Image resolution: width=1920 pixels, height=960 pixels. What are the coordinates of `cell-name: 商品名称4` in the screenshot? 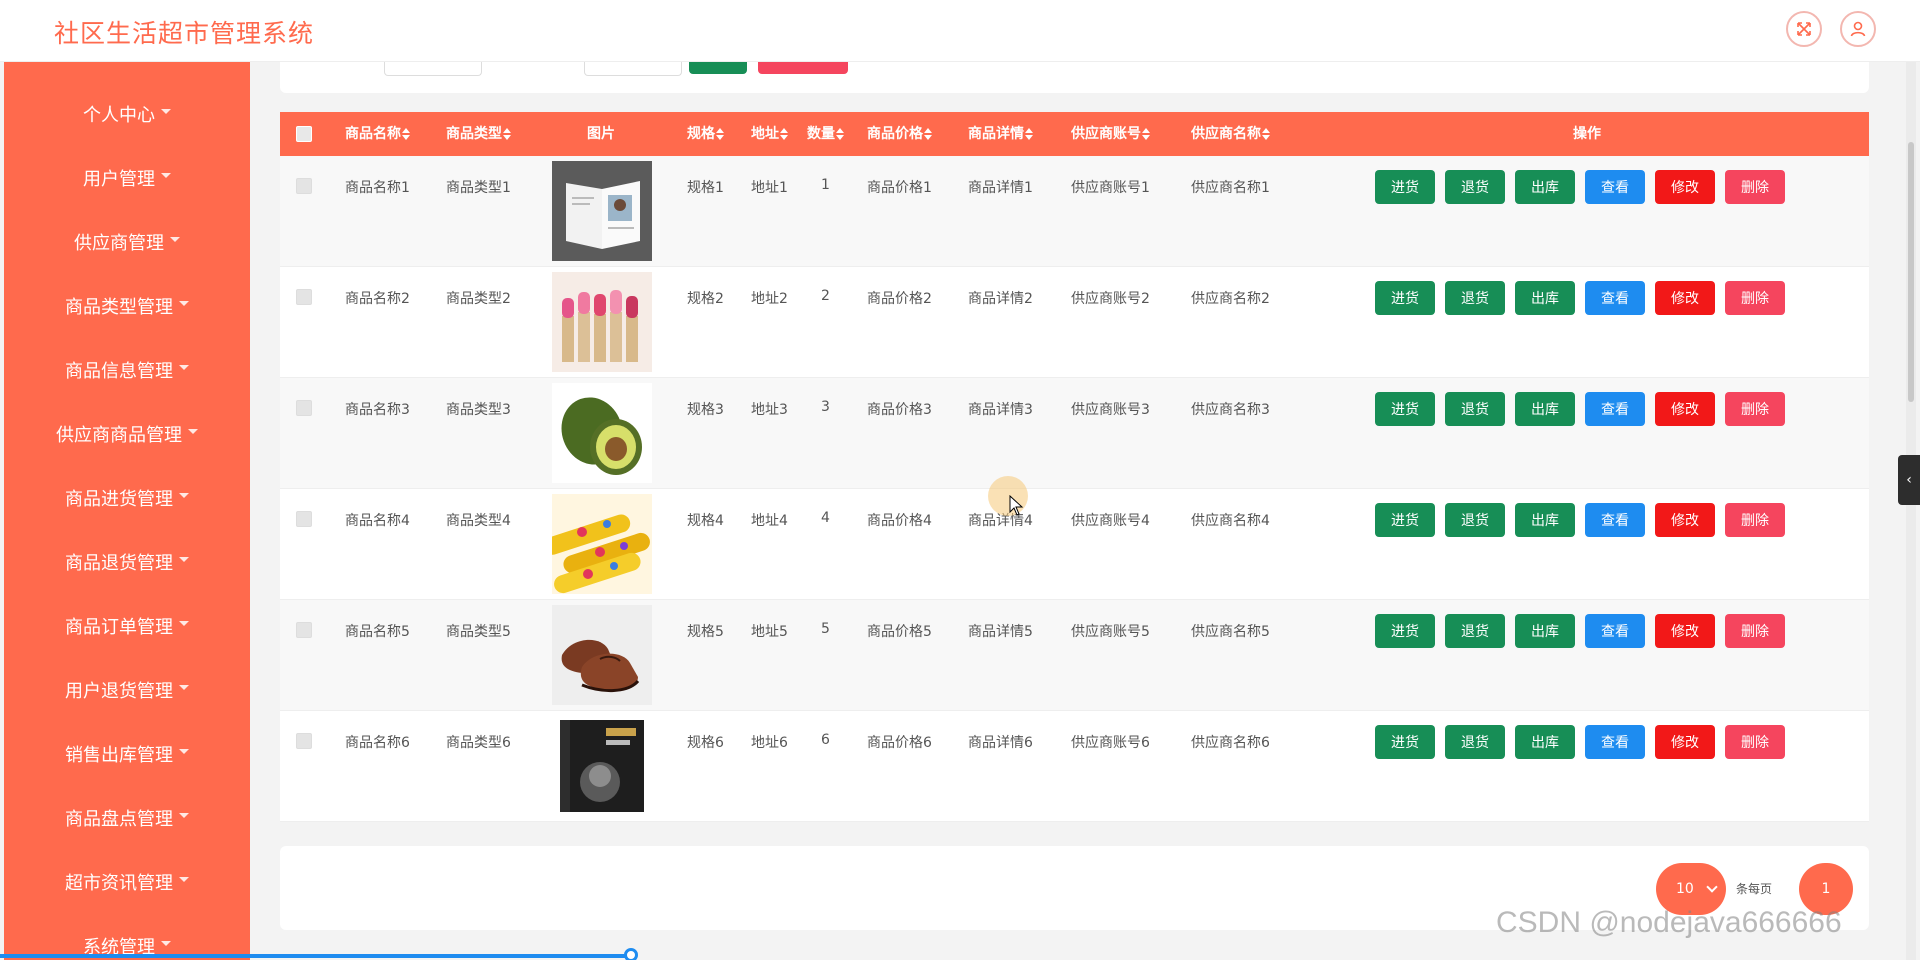 It's located at (377, 521).